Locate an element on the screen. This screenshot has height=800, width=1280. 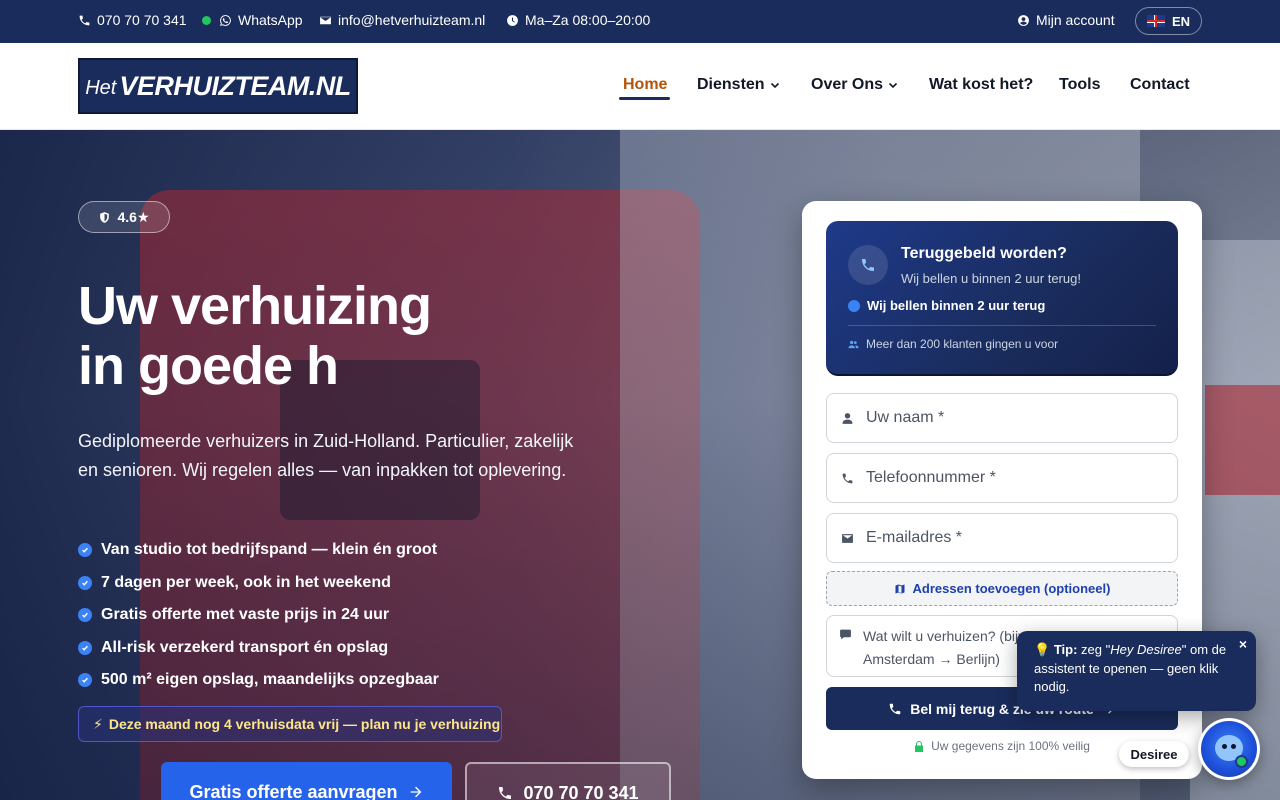
nav-wat-kost-het: Wat kost het? is located at coordinates (981, 85).